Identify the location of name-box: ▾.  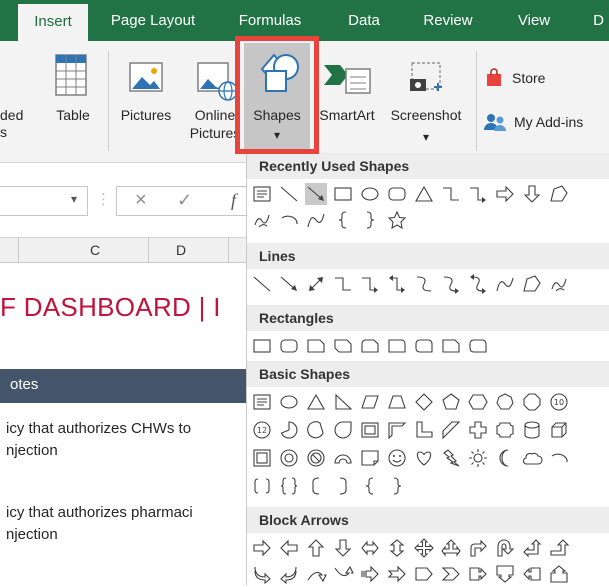
(44, 201).